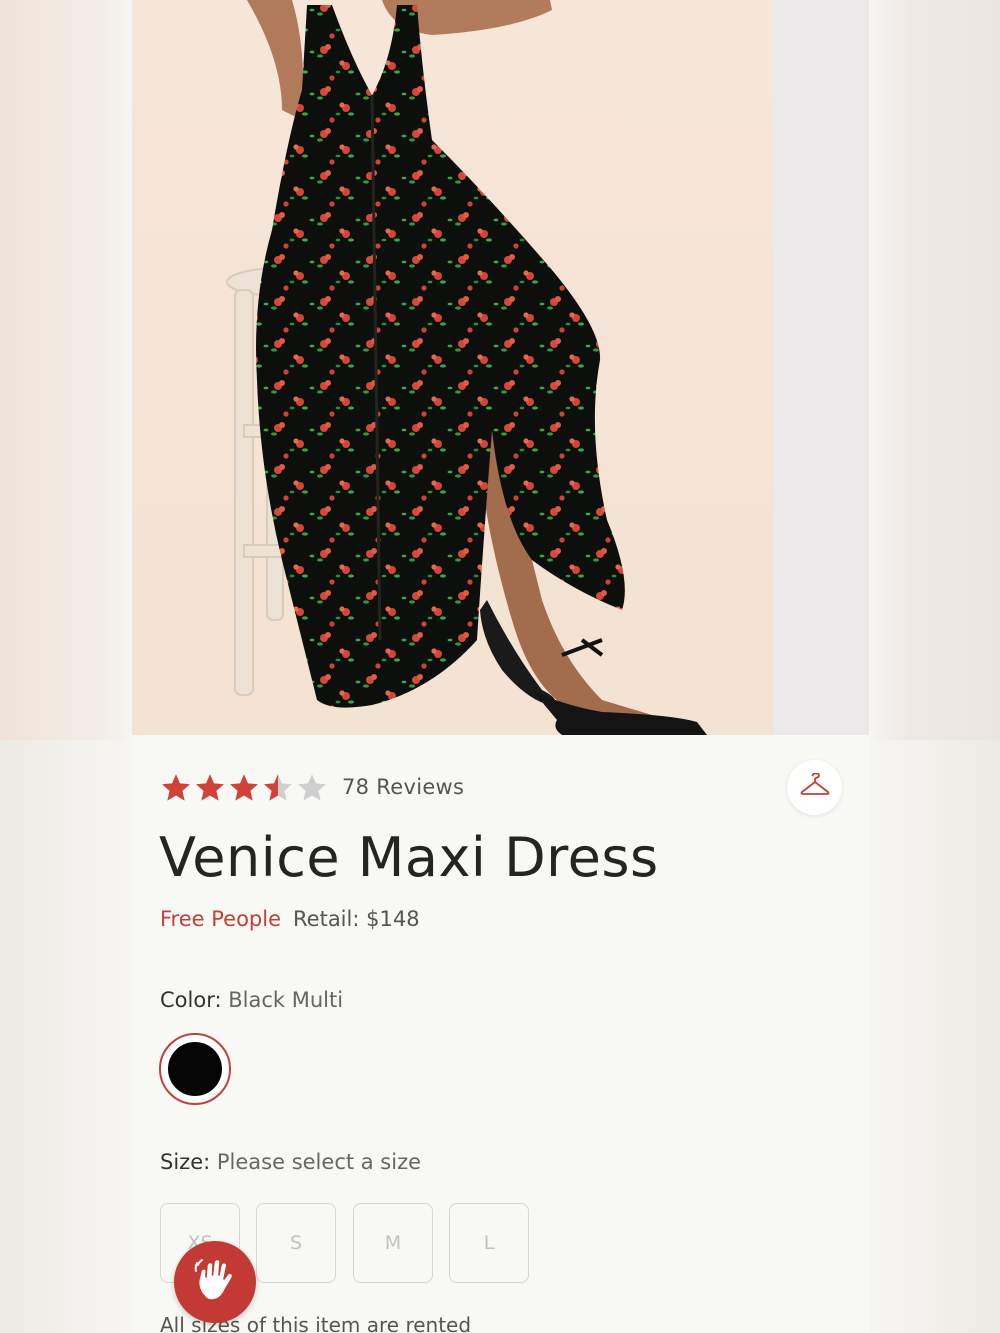 The image size is (1000, 1333). What do you see at coordinates (296, 1243) in the screenshot?
I see `size-option-s: S` at bounding box center [296, 1243].